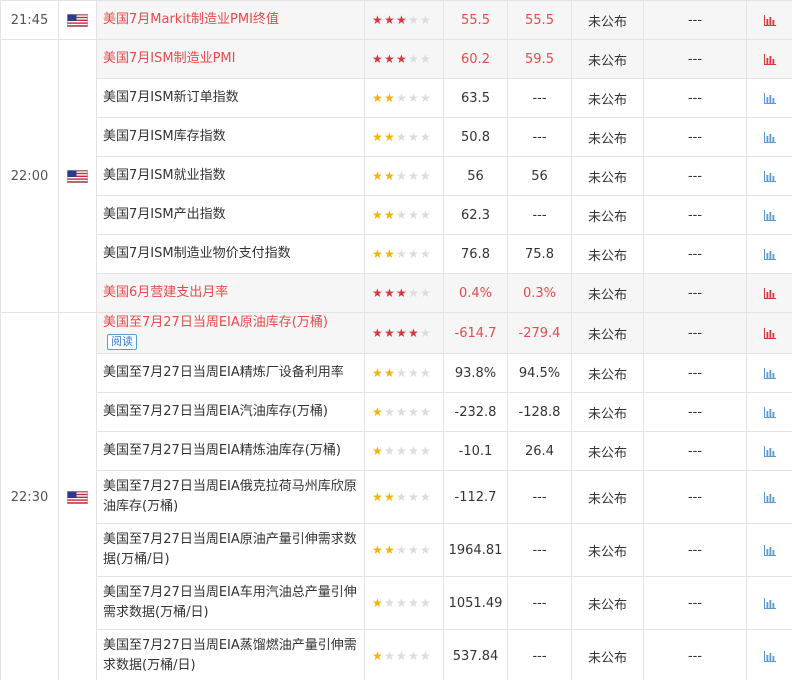 The image size is (792, 680). I want to click on event-name: 美国至7月27日当周EIA原油产量引伸需求数据(万桶/日), so click(230, 549).